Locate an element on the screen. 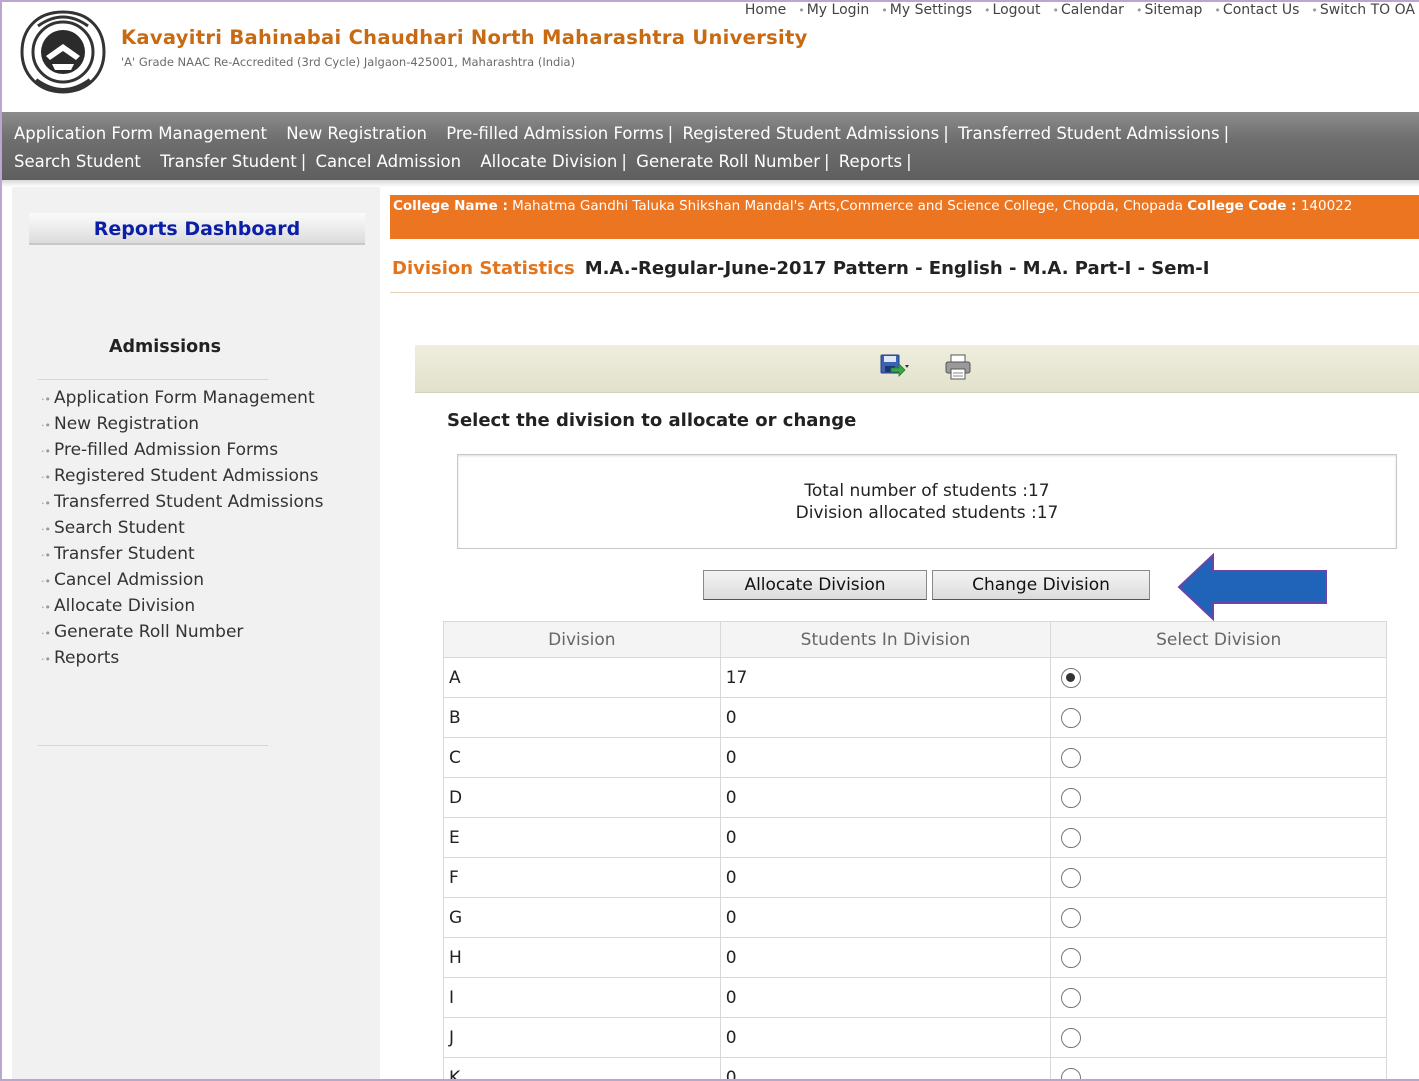 The image size is (1419, 1081). sidebar-divider is located at coordinates (153, 379).